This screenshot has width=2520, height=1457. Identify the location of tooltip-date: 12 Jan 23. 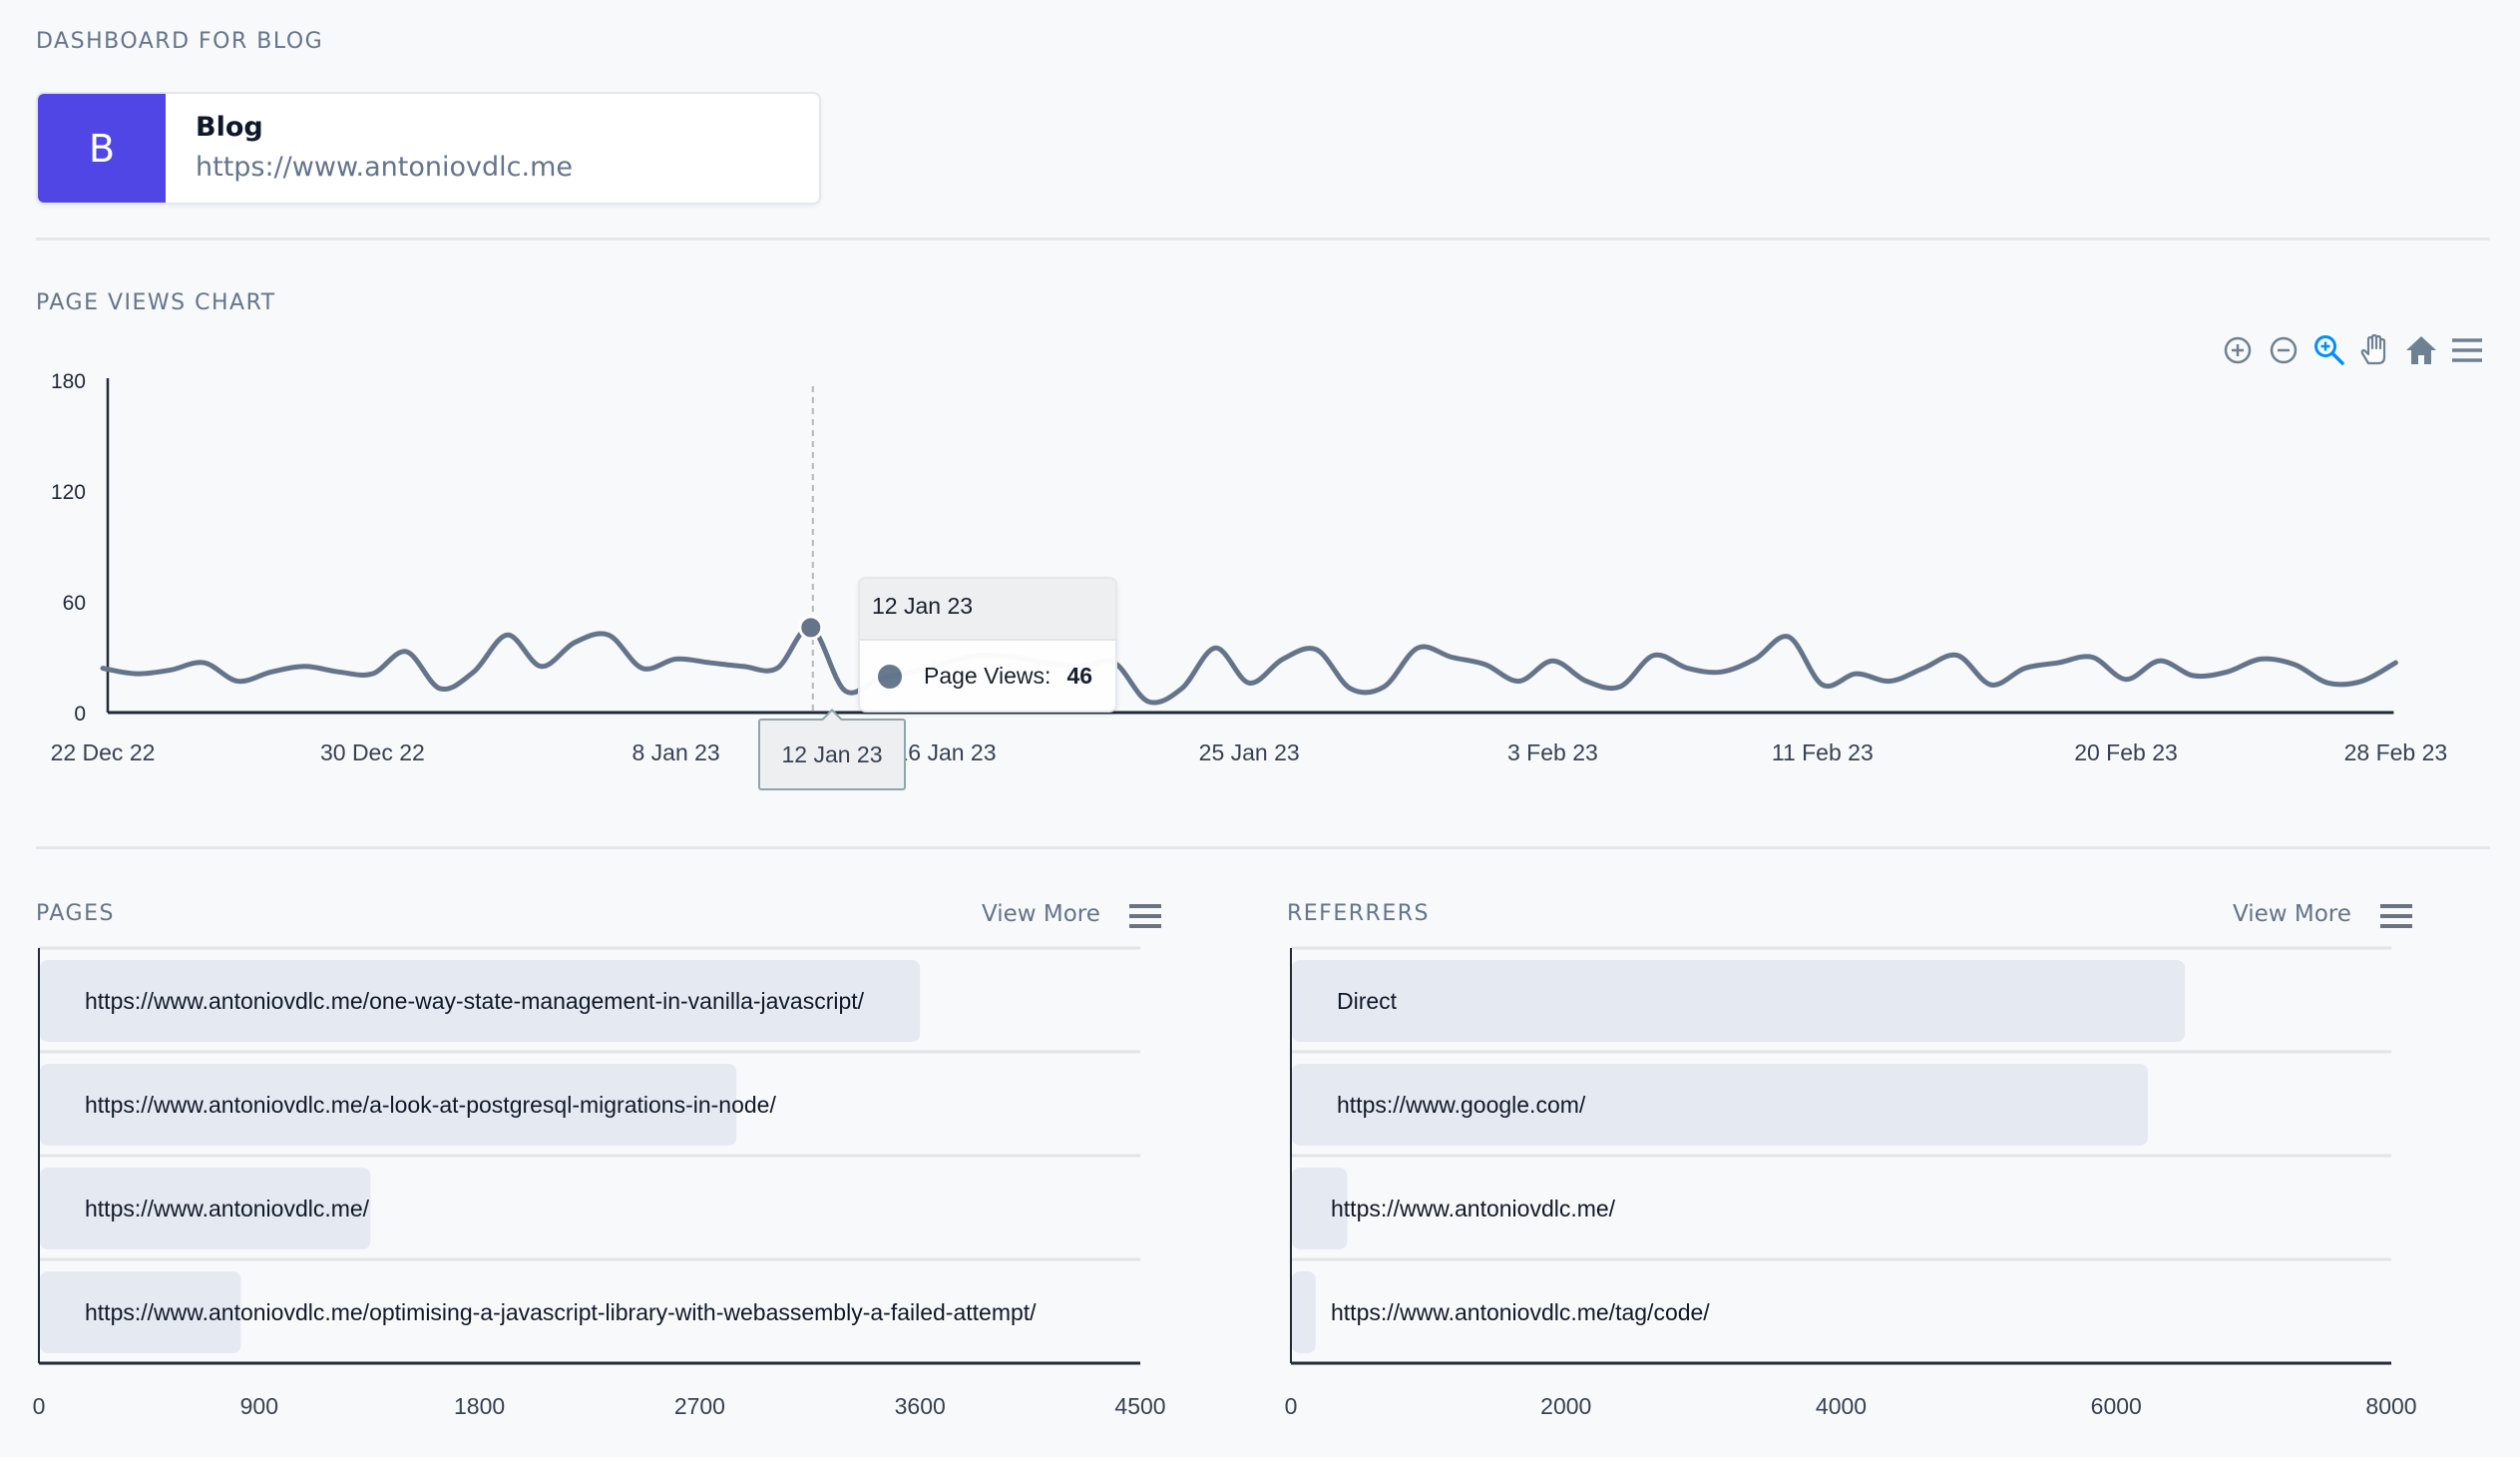
(987, 610).